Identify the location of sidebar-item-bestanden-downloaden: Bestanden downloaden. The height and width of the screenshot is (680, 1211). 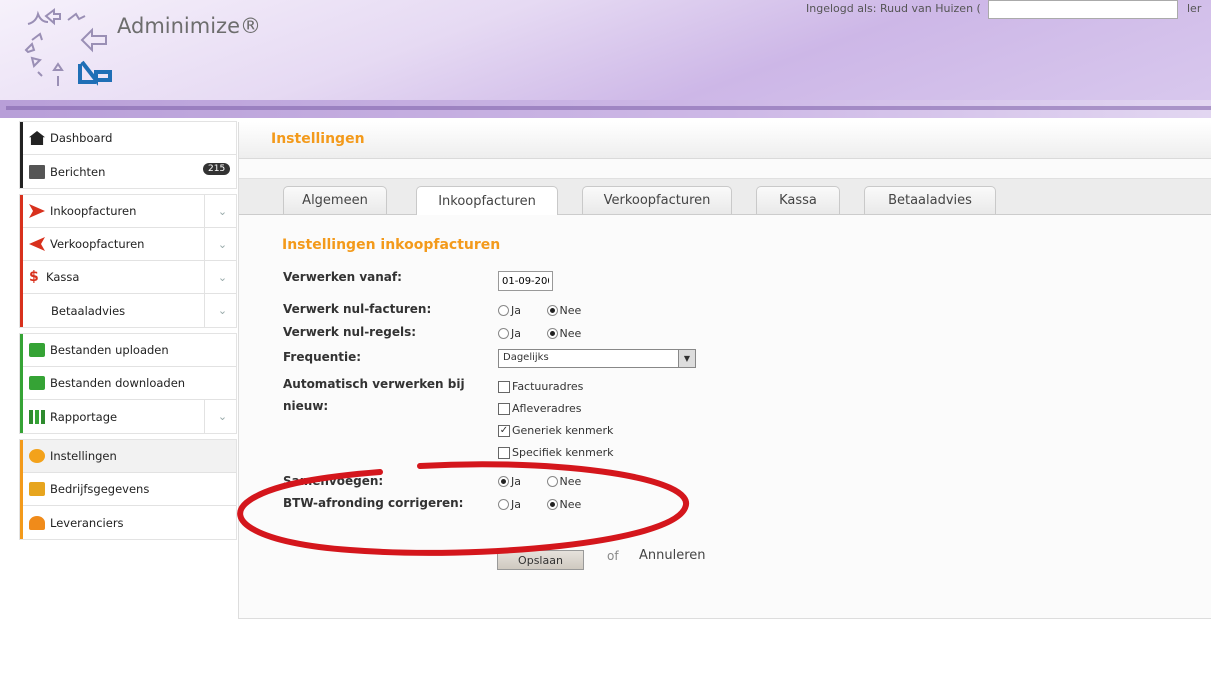
(129, 383).